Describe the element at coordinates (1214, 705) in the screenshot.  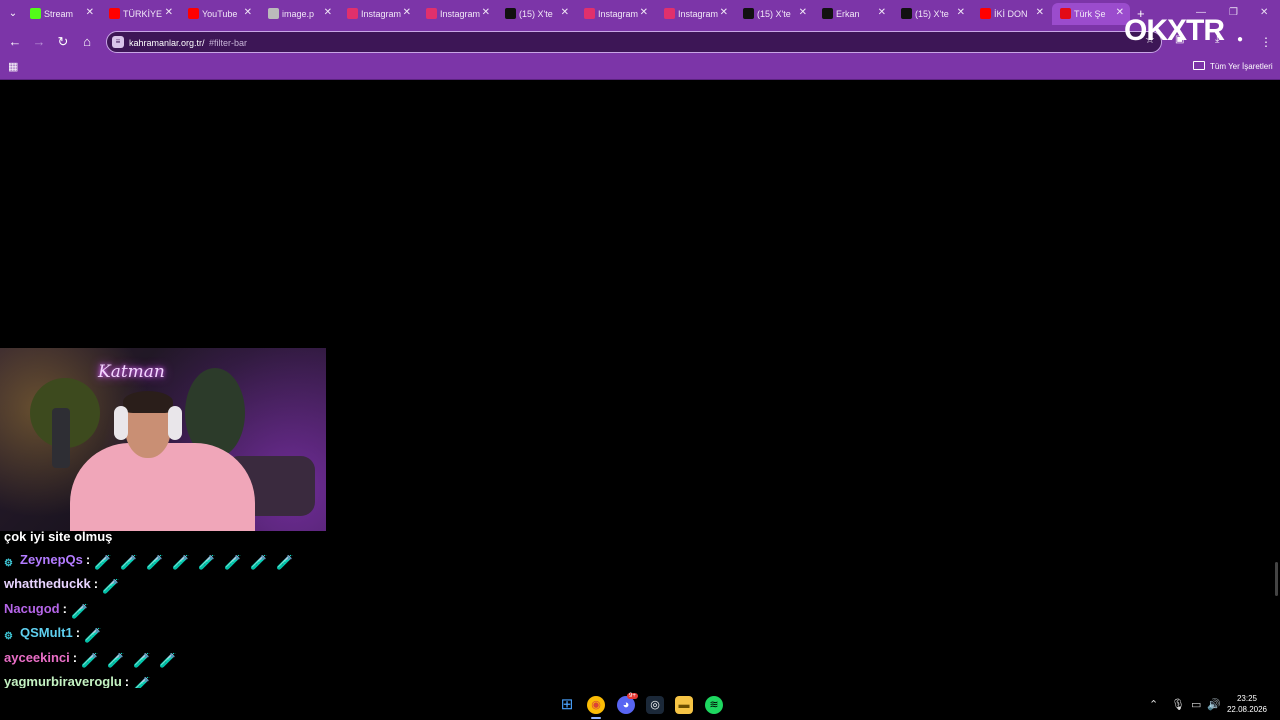
I see `volume-icon: 🔊` at that location.